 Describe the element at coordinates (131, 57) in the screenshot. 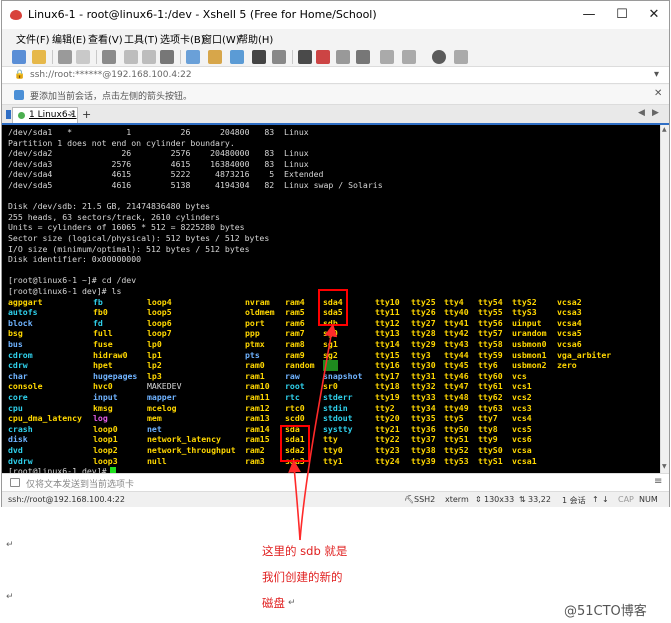

I see `copy-icon` at that location.